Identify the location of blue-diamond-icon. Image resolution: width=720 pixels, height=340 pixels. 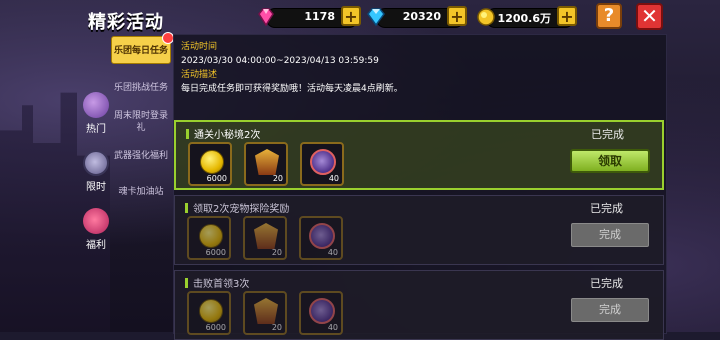
(376, 17).